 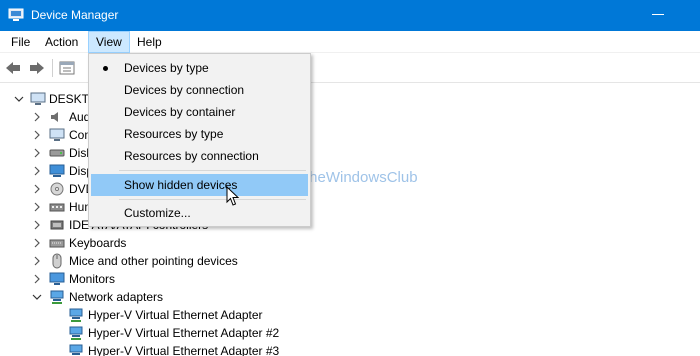 I want to click on menu-bar: File Action View Help, so click(x=350, y=42).